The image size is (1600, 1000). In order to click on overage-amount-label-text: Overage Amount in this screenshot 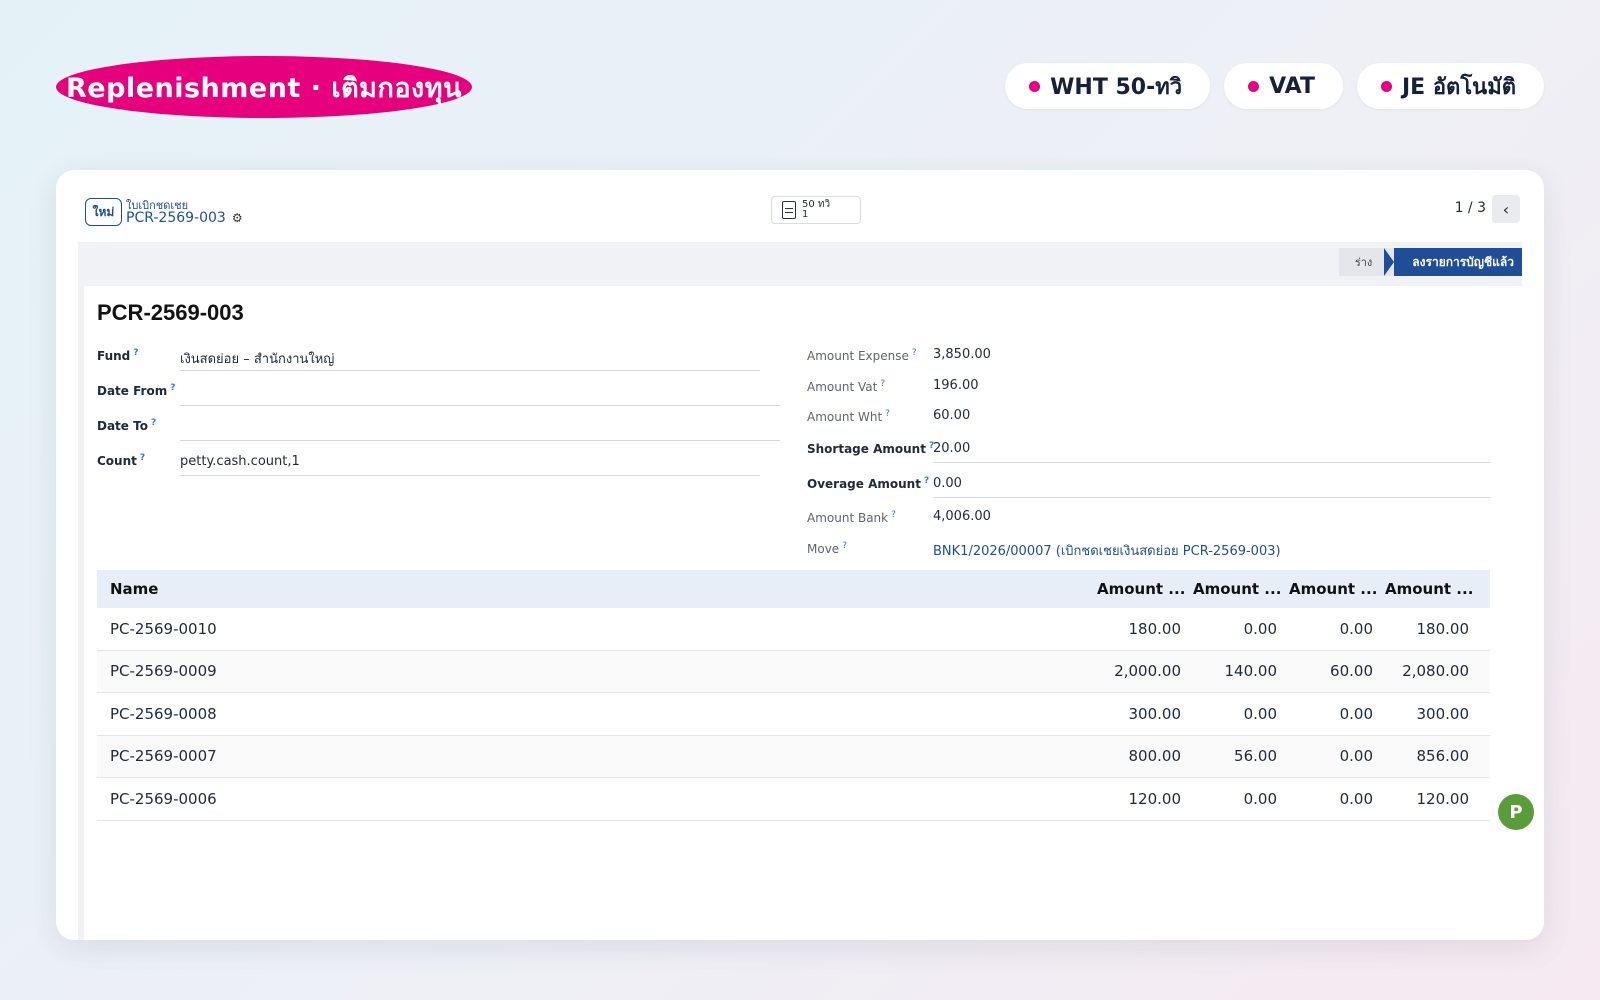, I will do `click(864, 484)`.